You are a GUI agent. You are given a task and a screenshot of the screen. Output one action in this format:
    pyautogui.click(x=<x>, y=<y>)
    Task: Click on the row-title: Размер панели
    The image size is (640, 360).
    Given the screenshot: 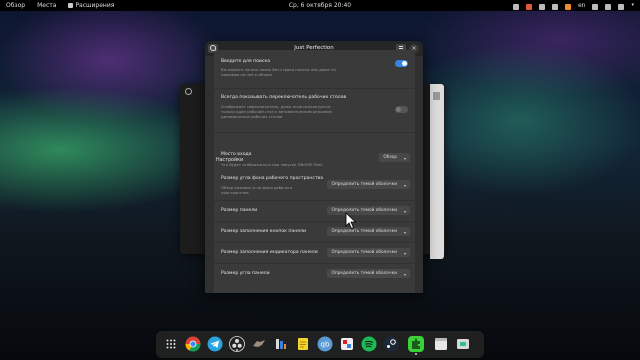 What is the action you would take?
    pyautogui.click(x=239, y=210)
    